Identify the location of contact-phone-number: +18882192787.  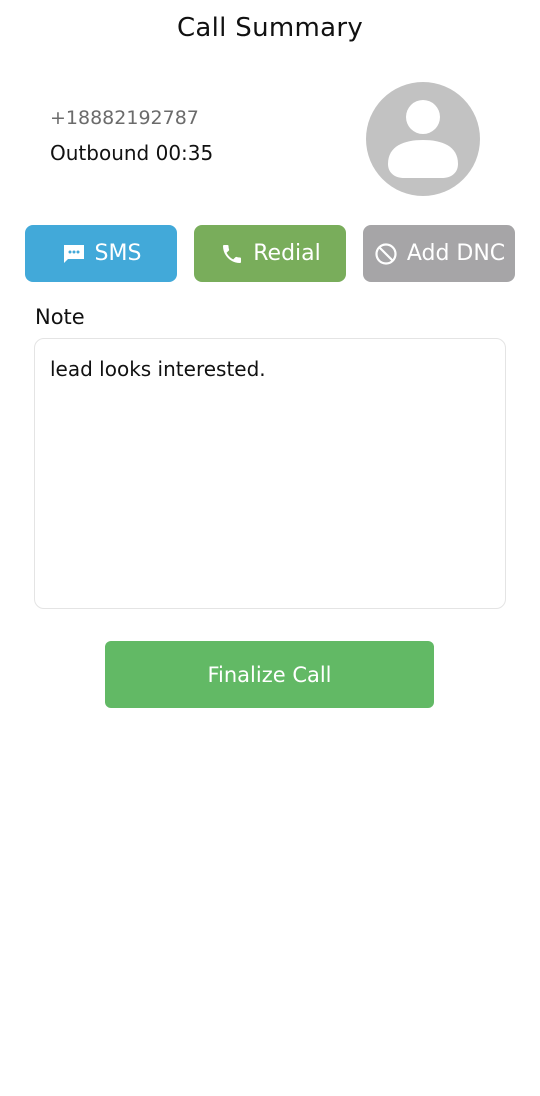
(124, 118).